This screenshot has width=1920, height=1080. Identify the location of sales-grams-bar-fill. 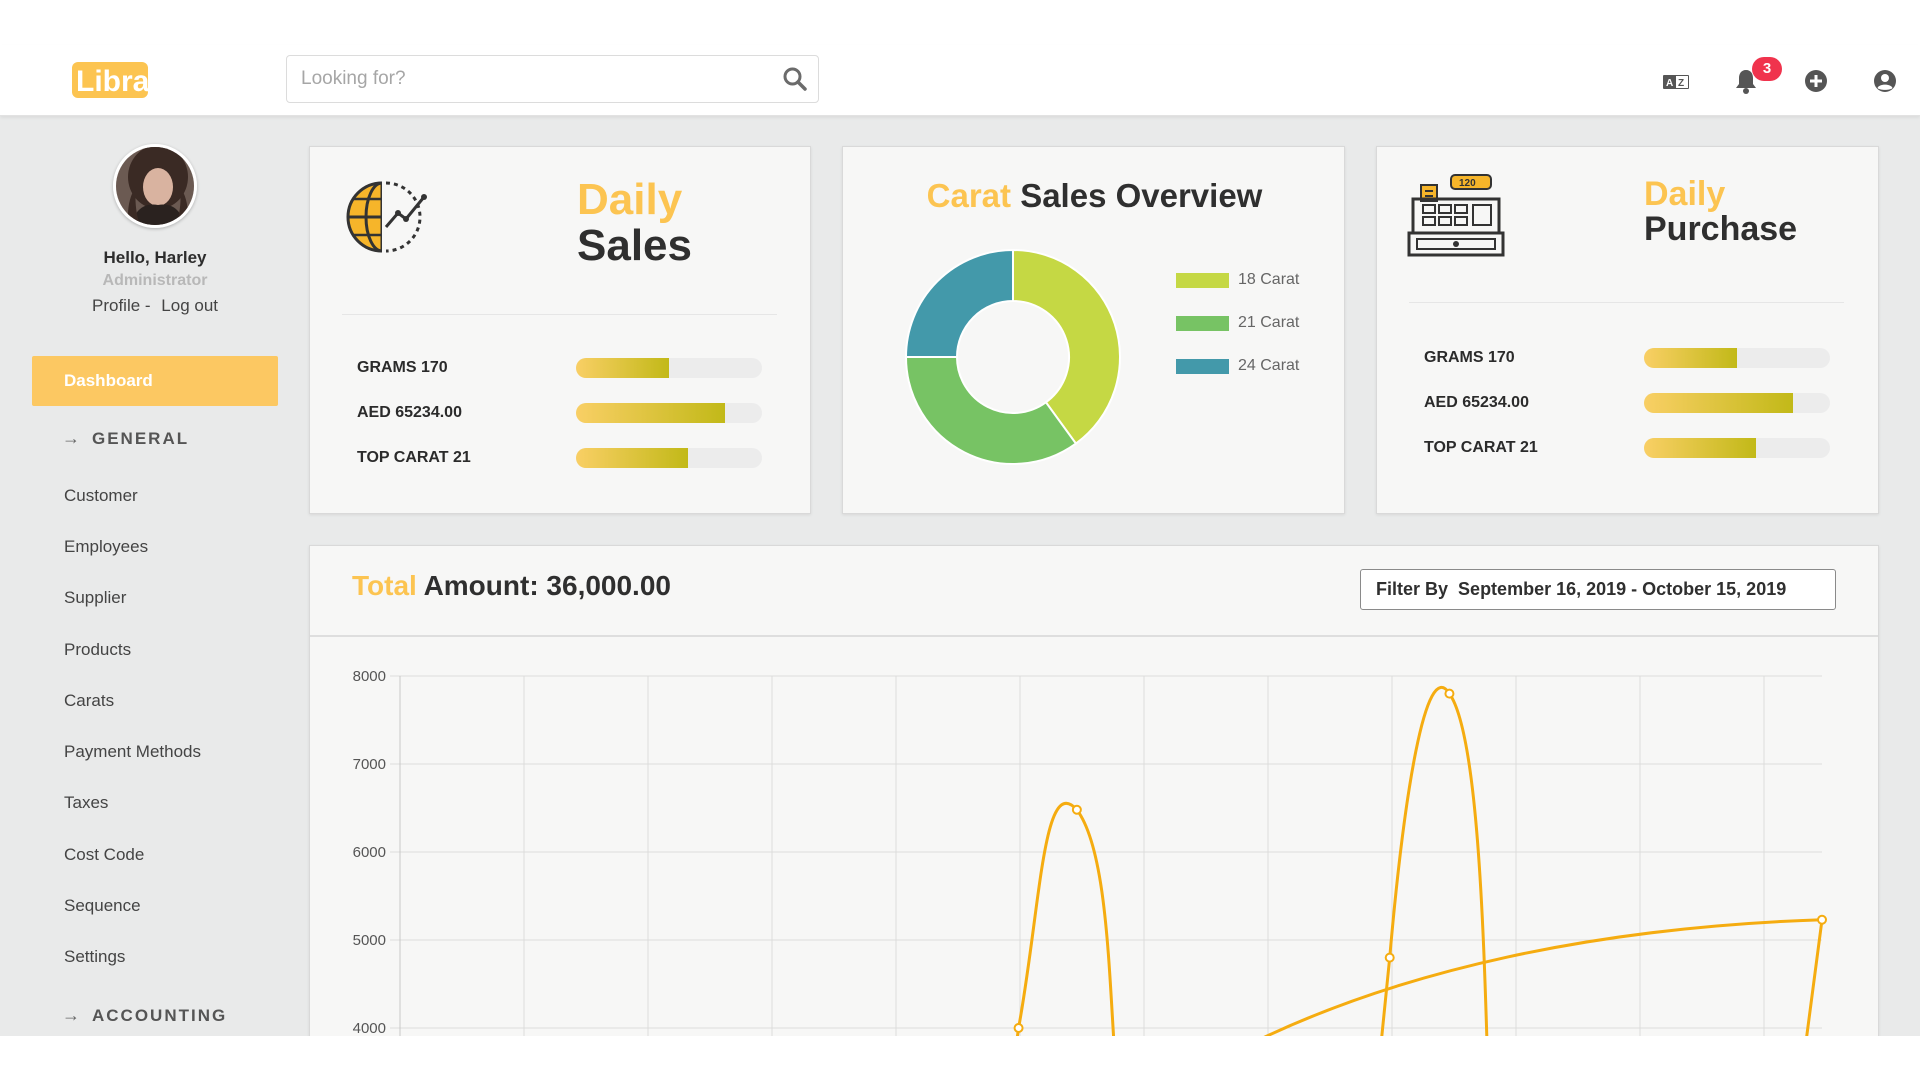
(622, 368).